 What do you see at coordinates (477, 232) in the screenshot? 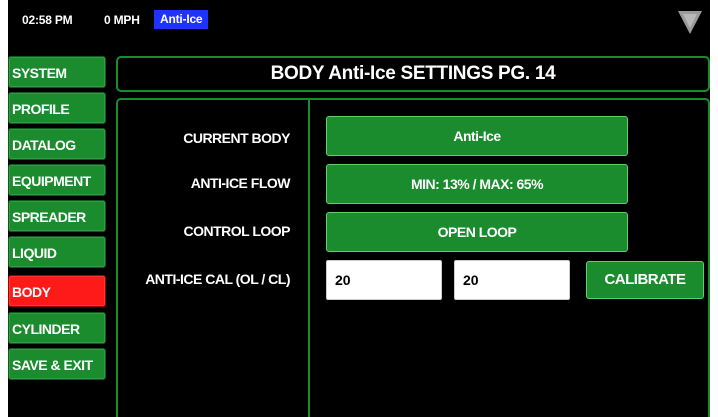
I see `control-loop-button: OPEN LOOP` at bounding box center [477, 232].